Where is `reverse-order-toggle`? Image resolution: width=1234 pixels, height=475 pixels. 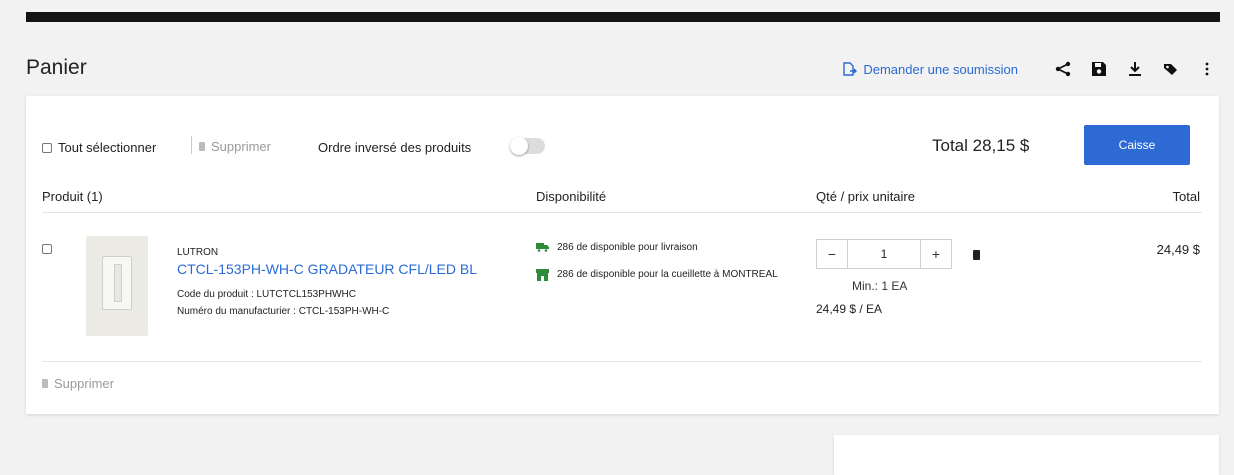
reverse-order-toggle is located at coordinates (527, 146).